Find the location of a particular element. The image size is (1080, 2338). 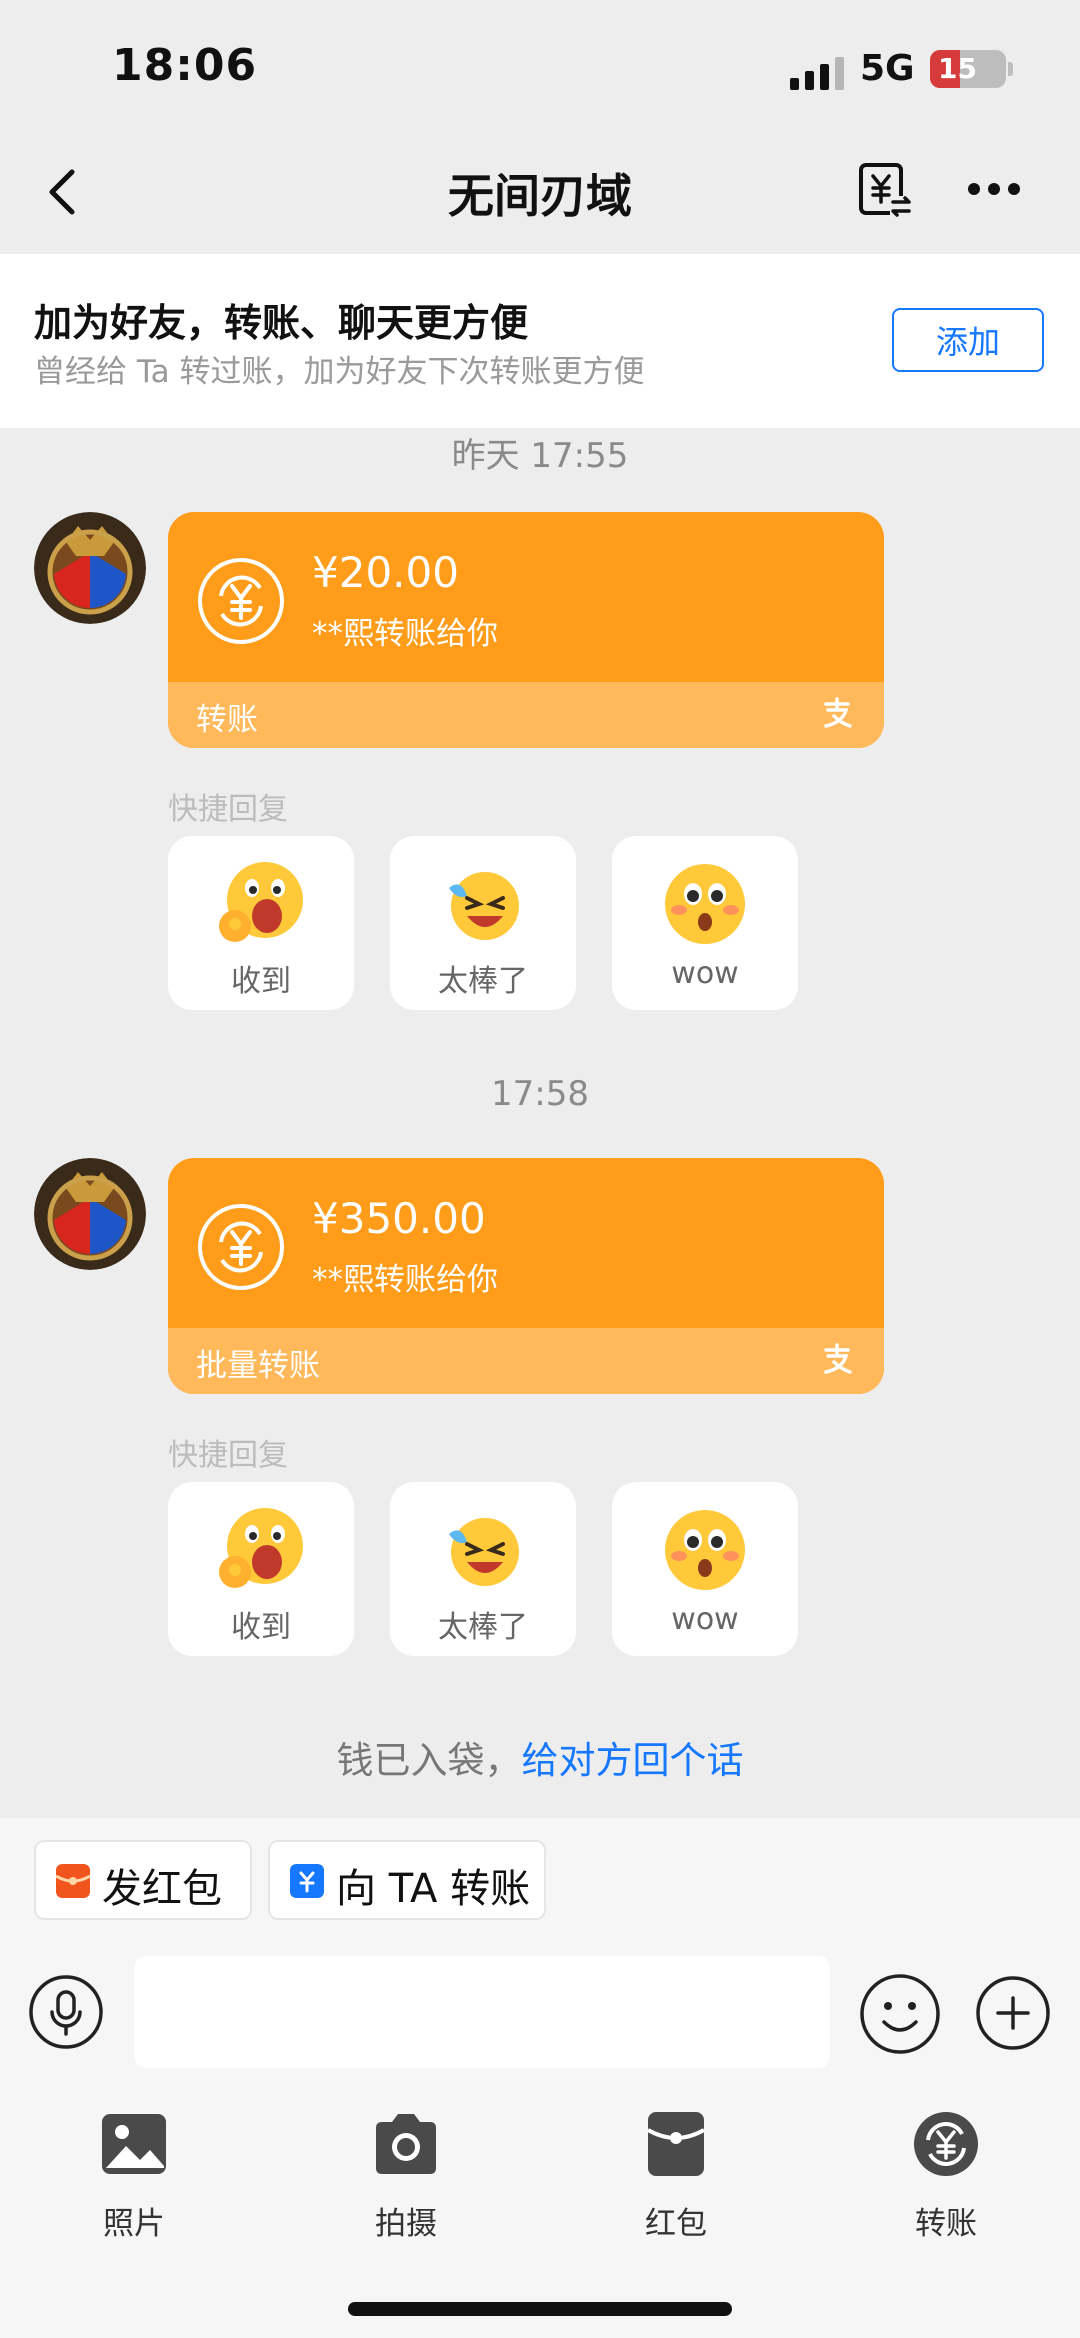

voice-button is located at coordinates (66, 2012).